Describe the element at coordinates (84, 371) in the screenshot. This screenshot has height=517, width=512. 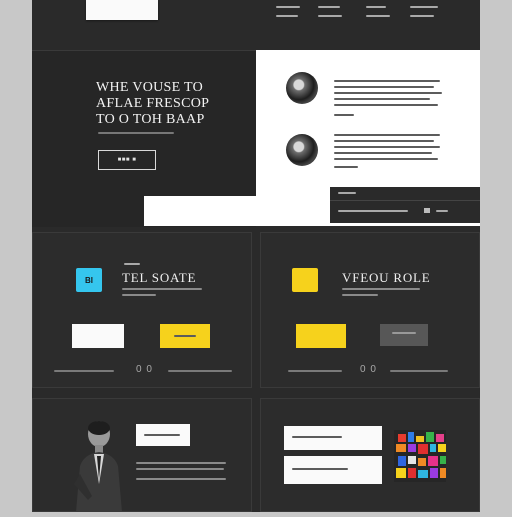
I see `feature-1-footer-text` at that location.